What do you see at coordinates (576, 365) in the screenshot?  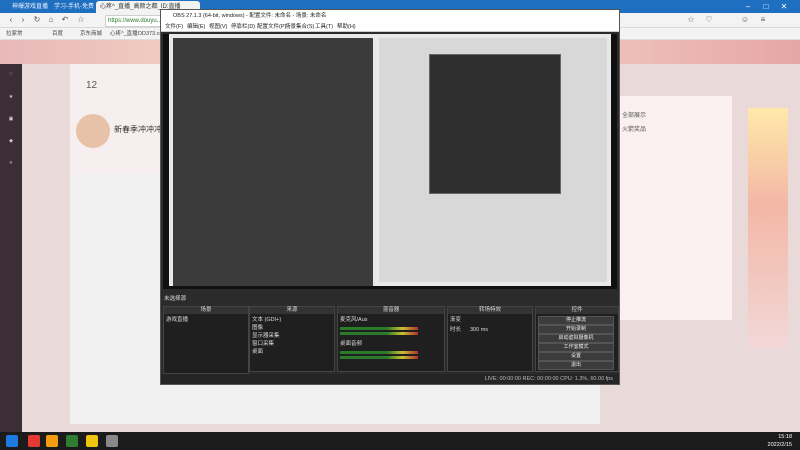 I see `exit-button: 退出` at bounding box center [576, 365].